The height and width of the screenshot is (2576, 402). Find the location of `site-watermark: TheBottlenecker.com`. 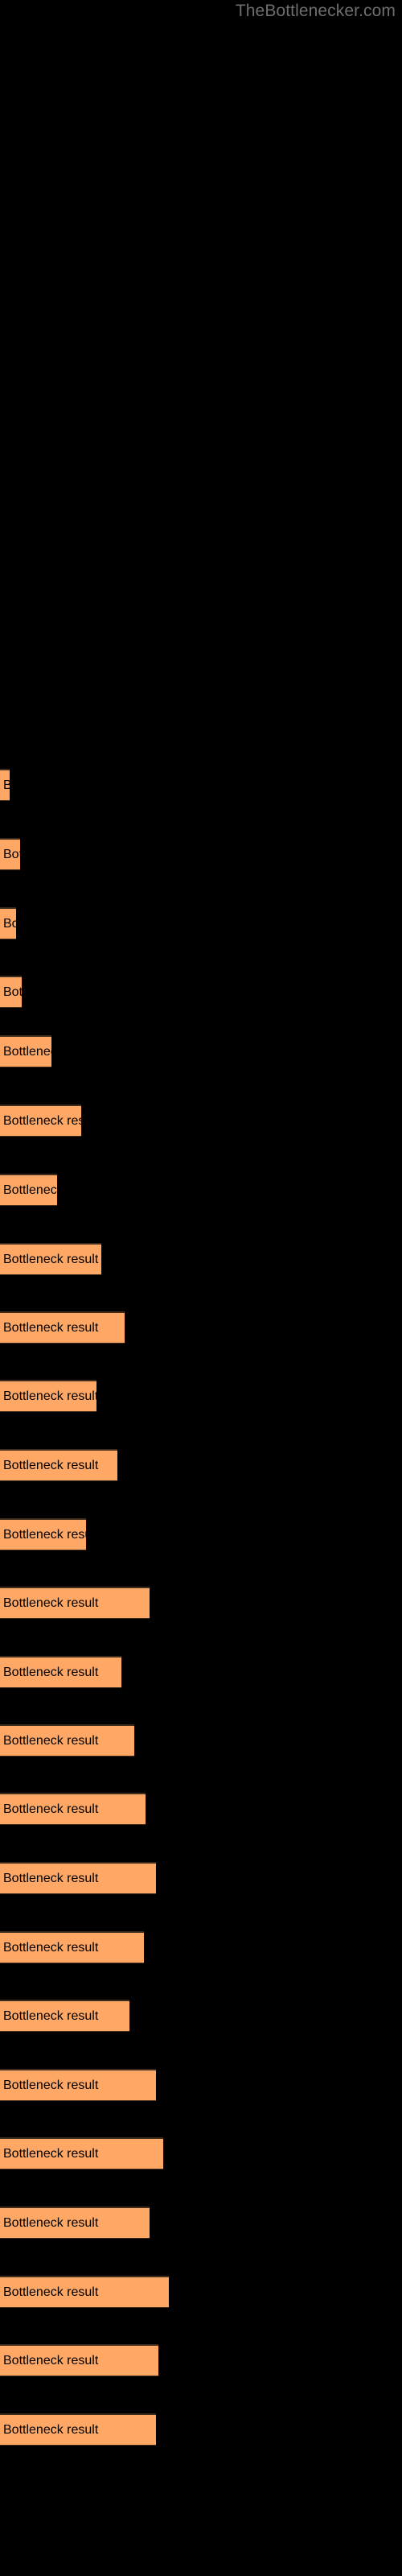

site-watermark: TheBottlenecker.com is located at coordinates (315, 11).